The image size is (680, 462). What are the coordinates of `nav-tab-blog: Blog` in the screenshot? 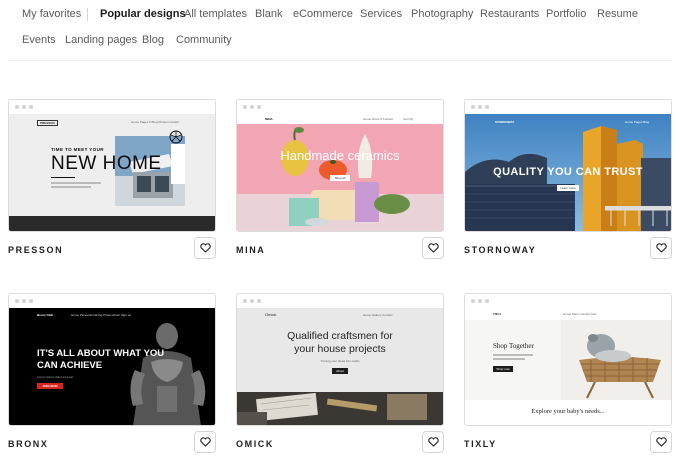 It's located at (153, 40).